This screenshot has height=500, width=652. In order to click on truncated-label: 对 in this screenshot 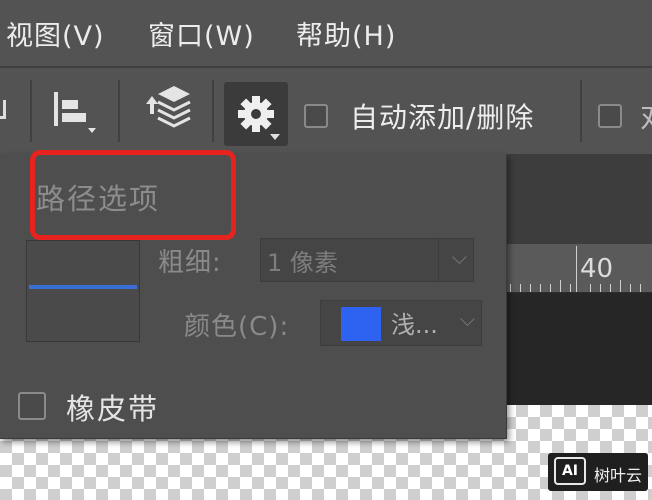, I will do `click(646, 116)`.